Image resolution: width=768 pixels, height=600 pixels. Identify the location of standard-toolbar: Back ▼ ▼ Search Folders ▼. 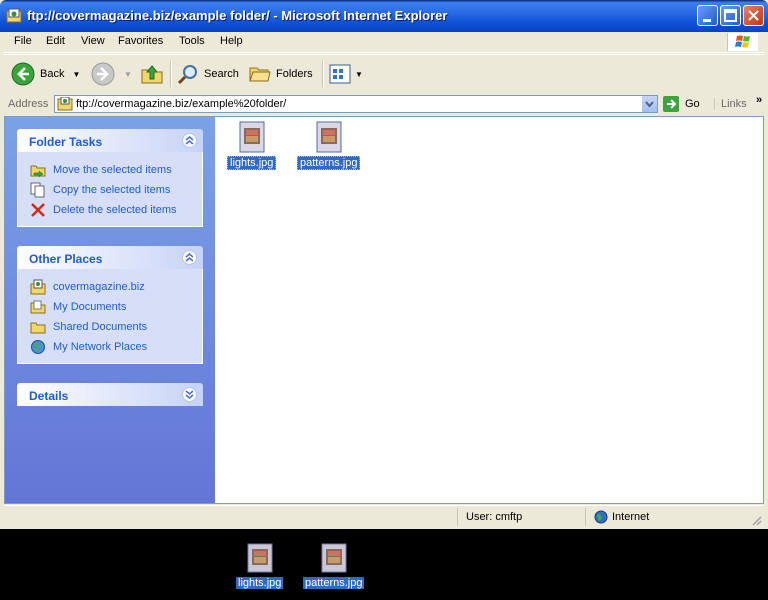
(384, 74).